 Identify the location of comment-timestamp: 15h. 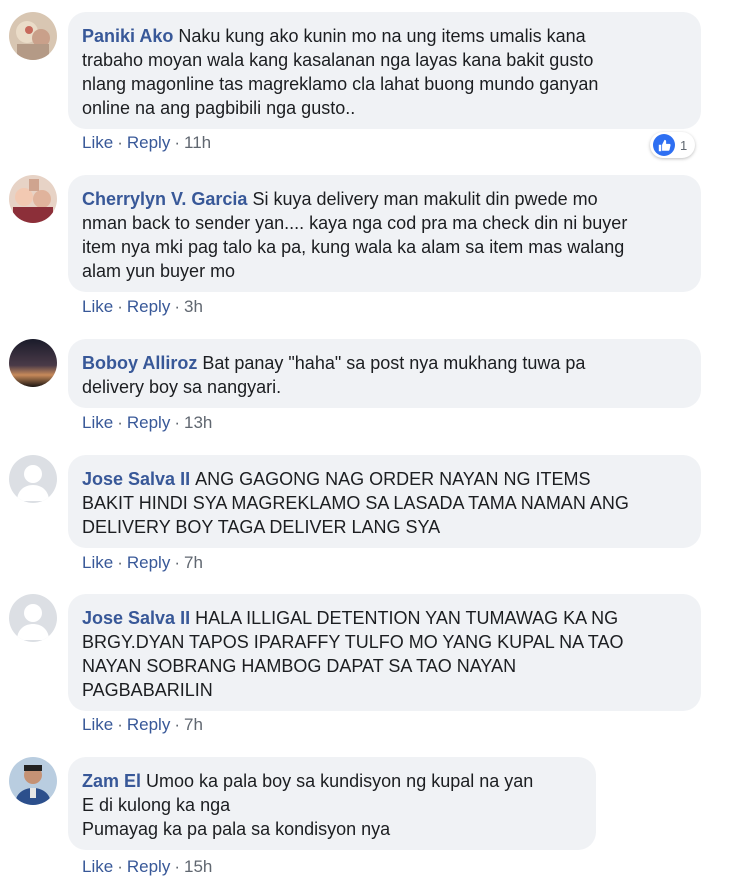
(198, 866).